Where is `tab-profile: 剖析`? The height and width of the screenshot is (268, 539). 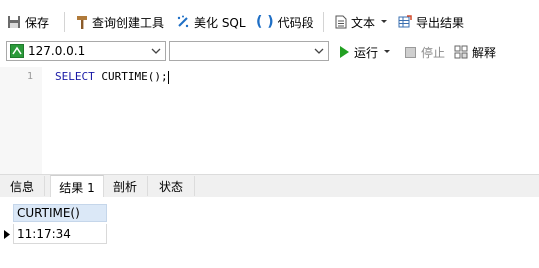 tab-profile: 剖析 is located at coordinates (125, 186).